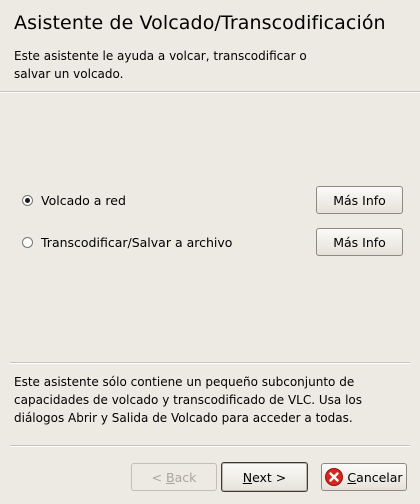  Describe the element at coordinates (210, 92) in the screenshot. I see `header-divider-highlight` at that location.